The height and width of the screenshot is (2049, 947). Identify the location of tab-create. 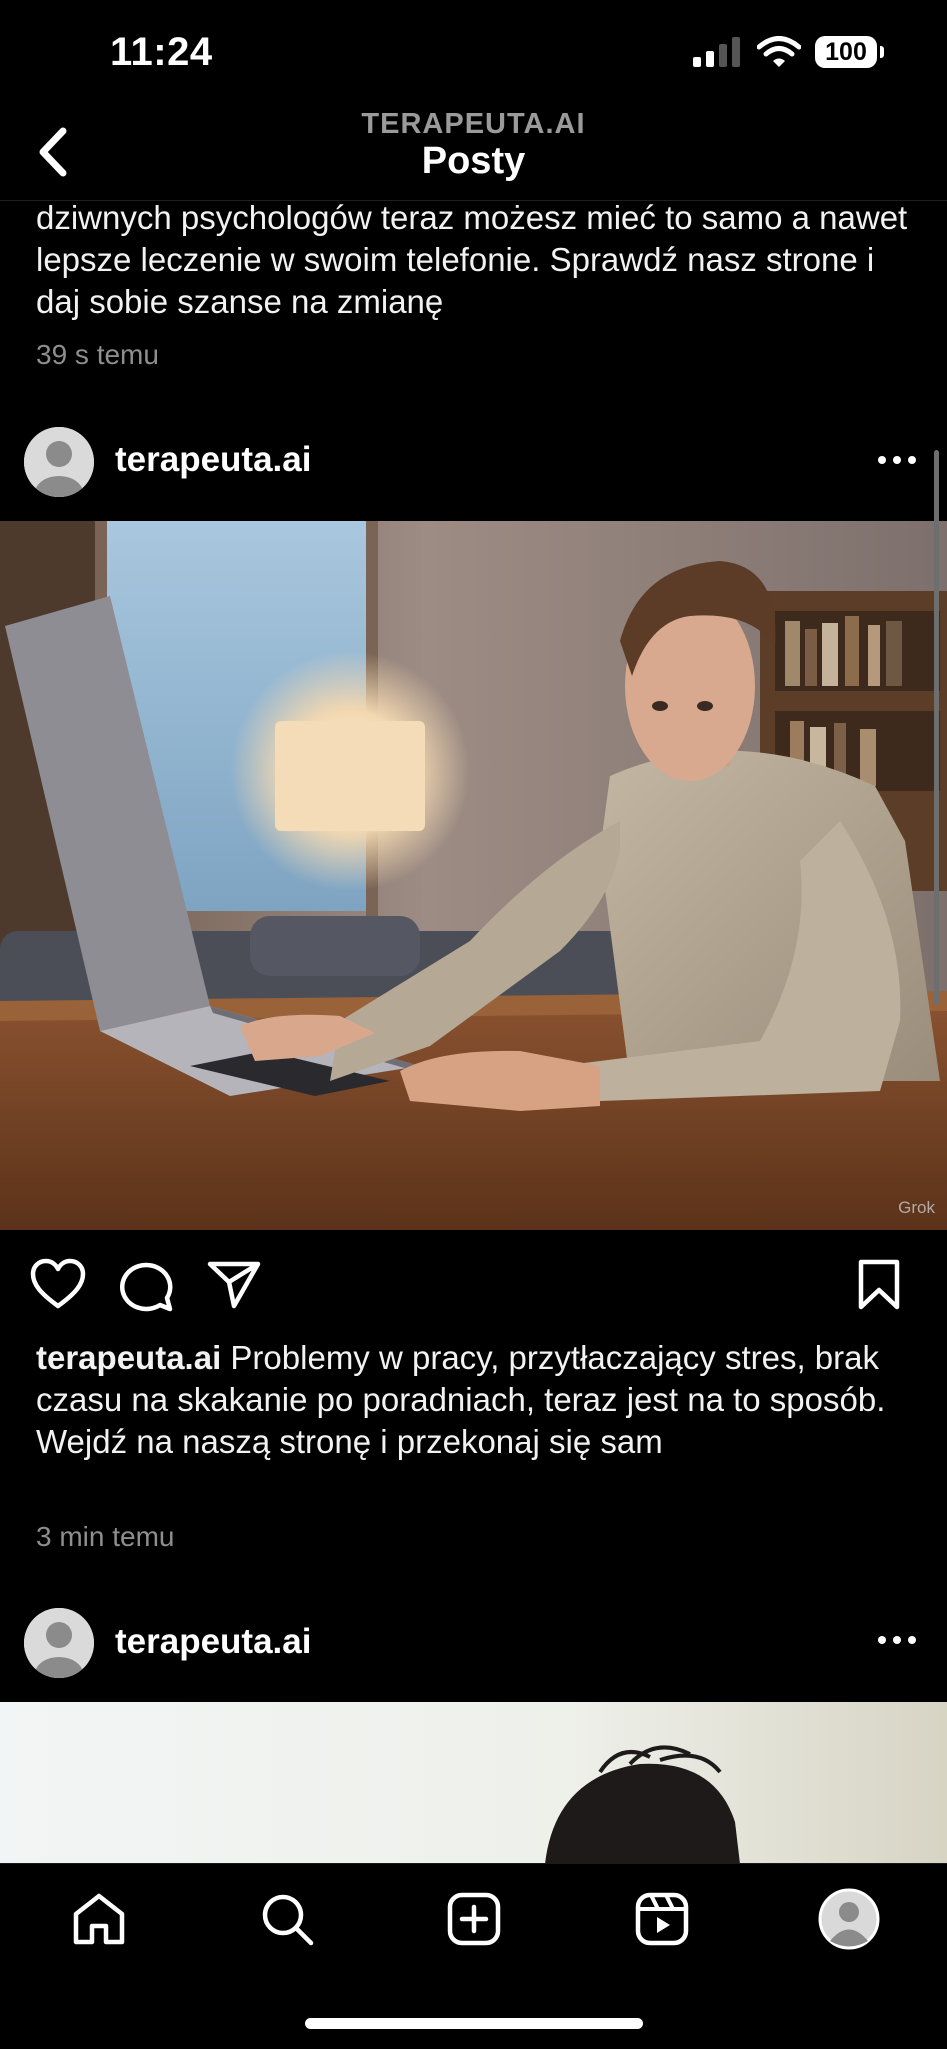
(474, 1919).